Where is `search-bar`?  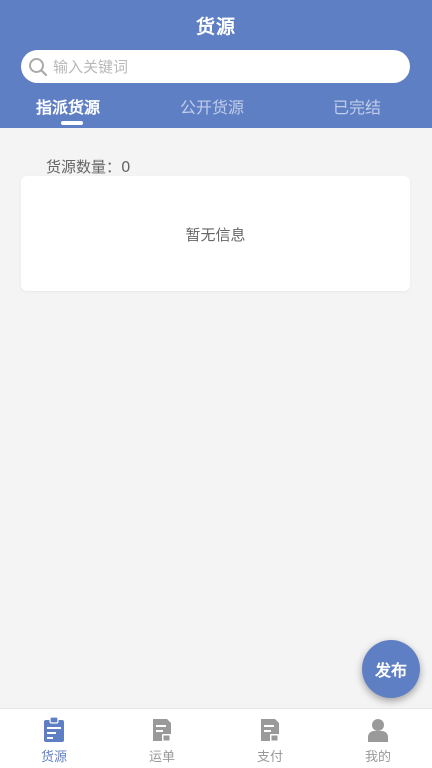
search-bar is located at coordinates (215, 66).